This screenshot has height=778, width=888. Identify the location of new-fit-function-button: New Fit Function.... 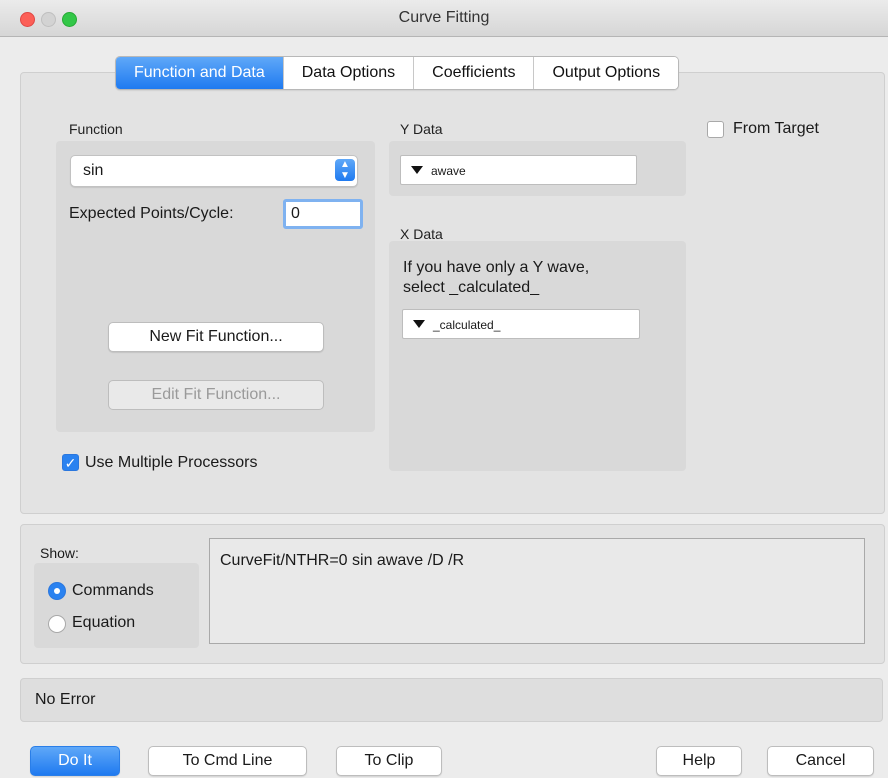
(216, 337).